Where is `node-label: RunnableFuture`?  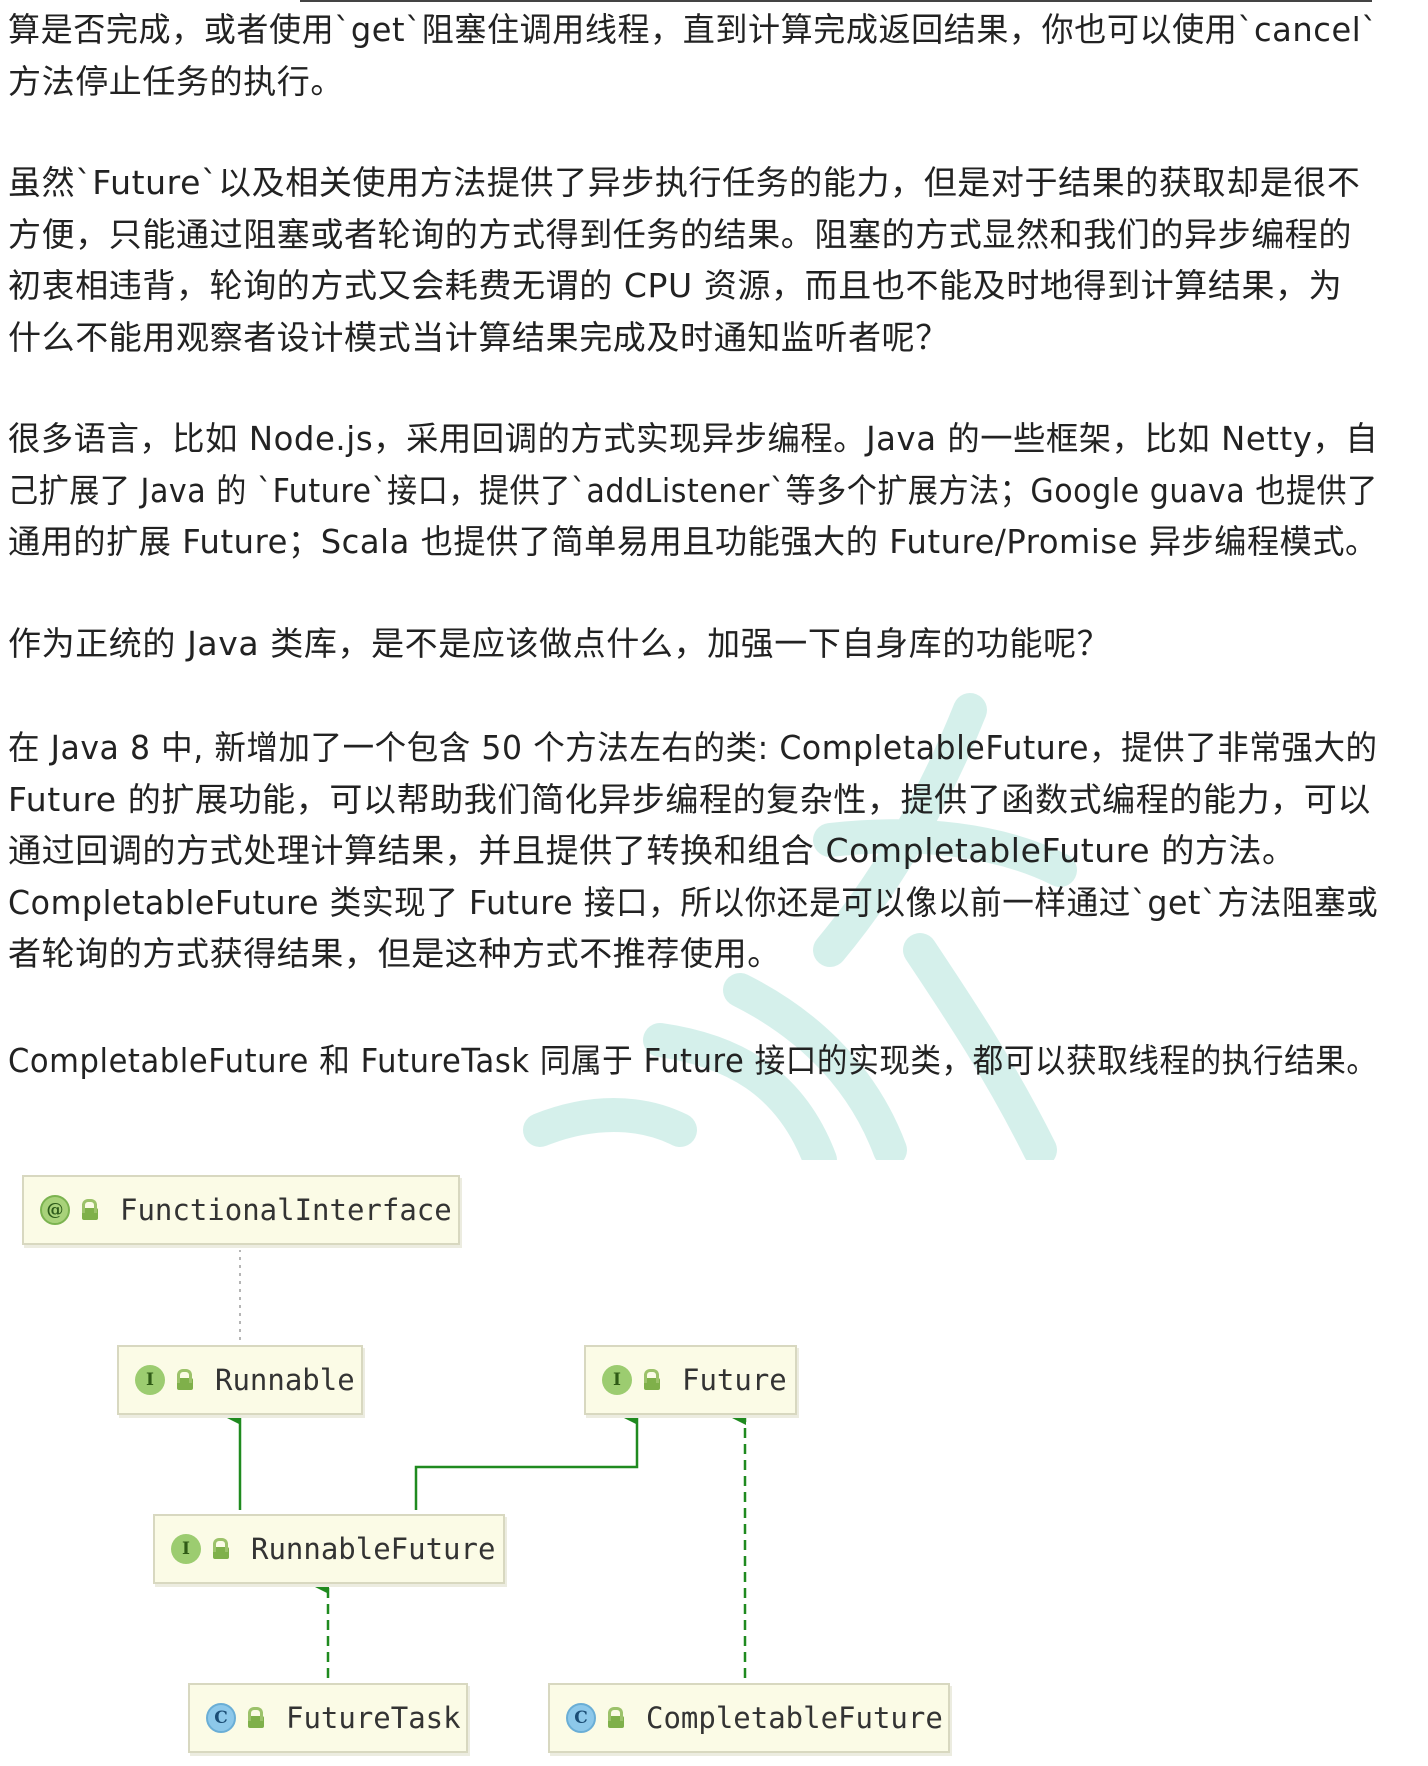
node-label: RunnableFuture is located at coordinates (373, 1549).